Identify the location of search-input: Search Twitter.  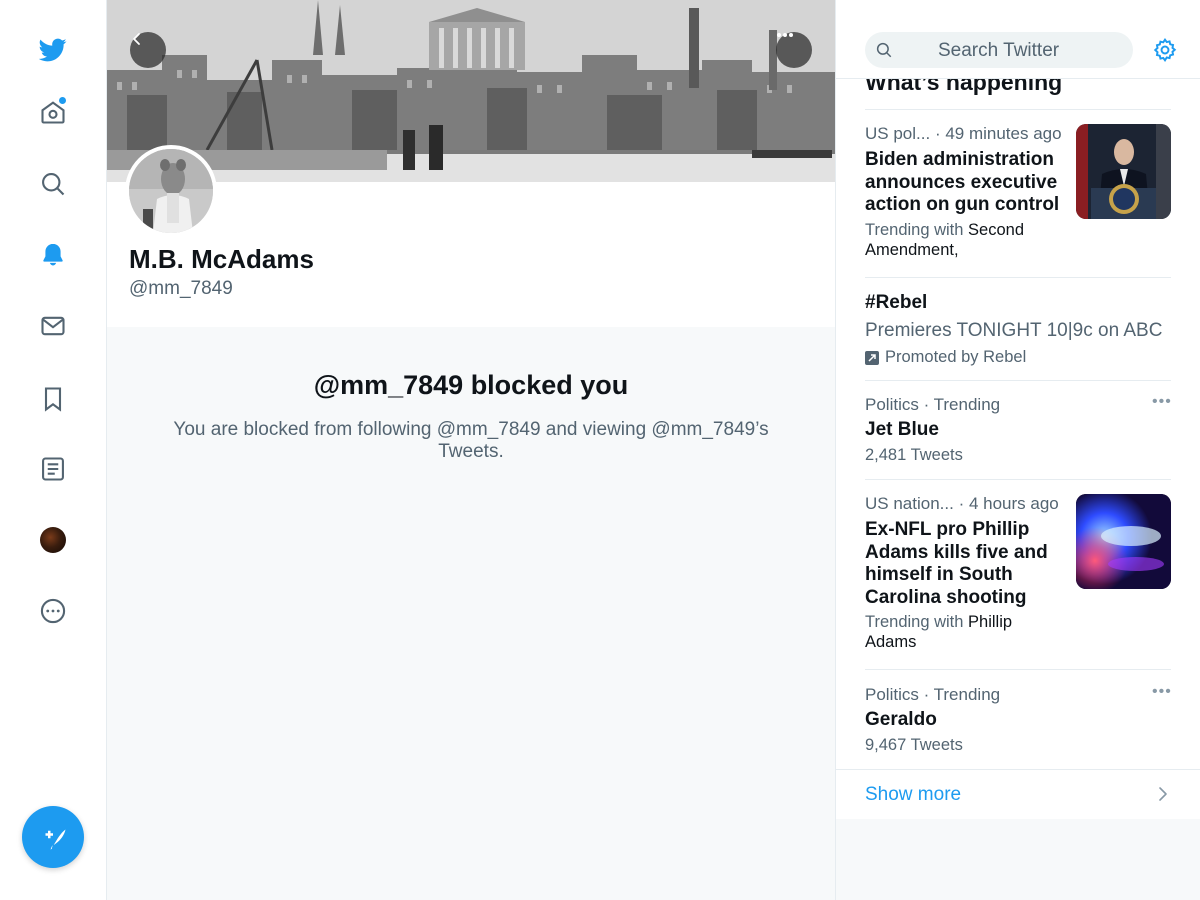
(999, 50).